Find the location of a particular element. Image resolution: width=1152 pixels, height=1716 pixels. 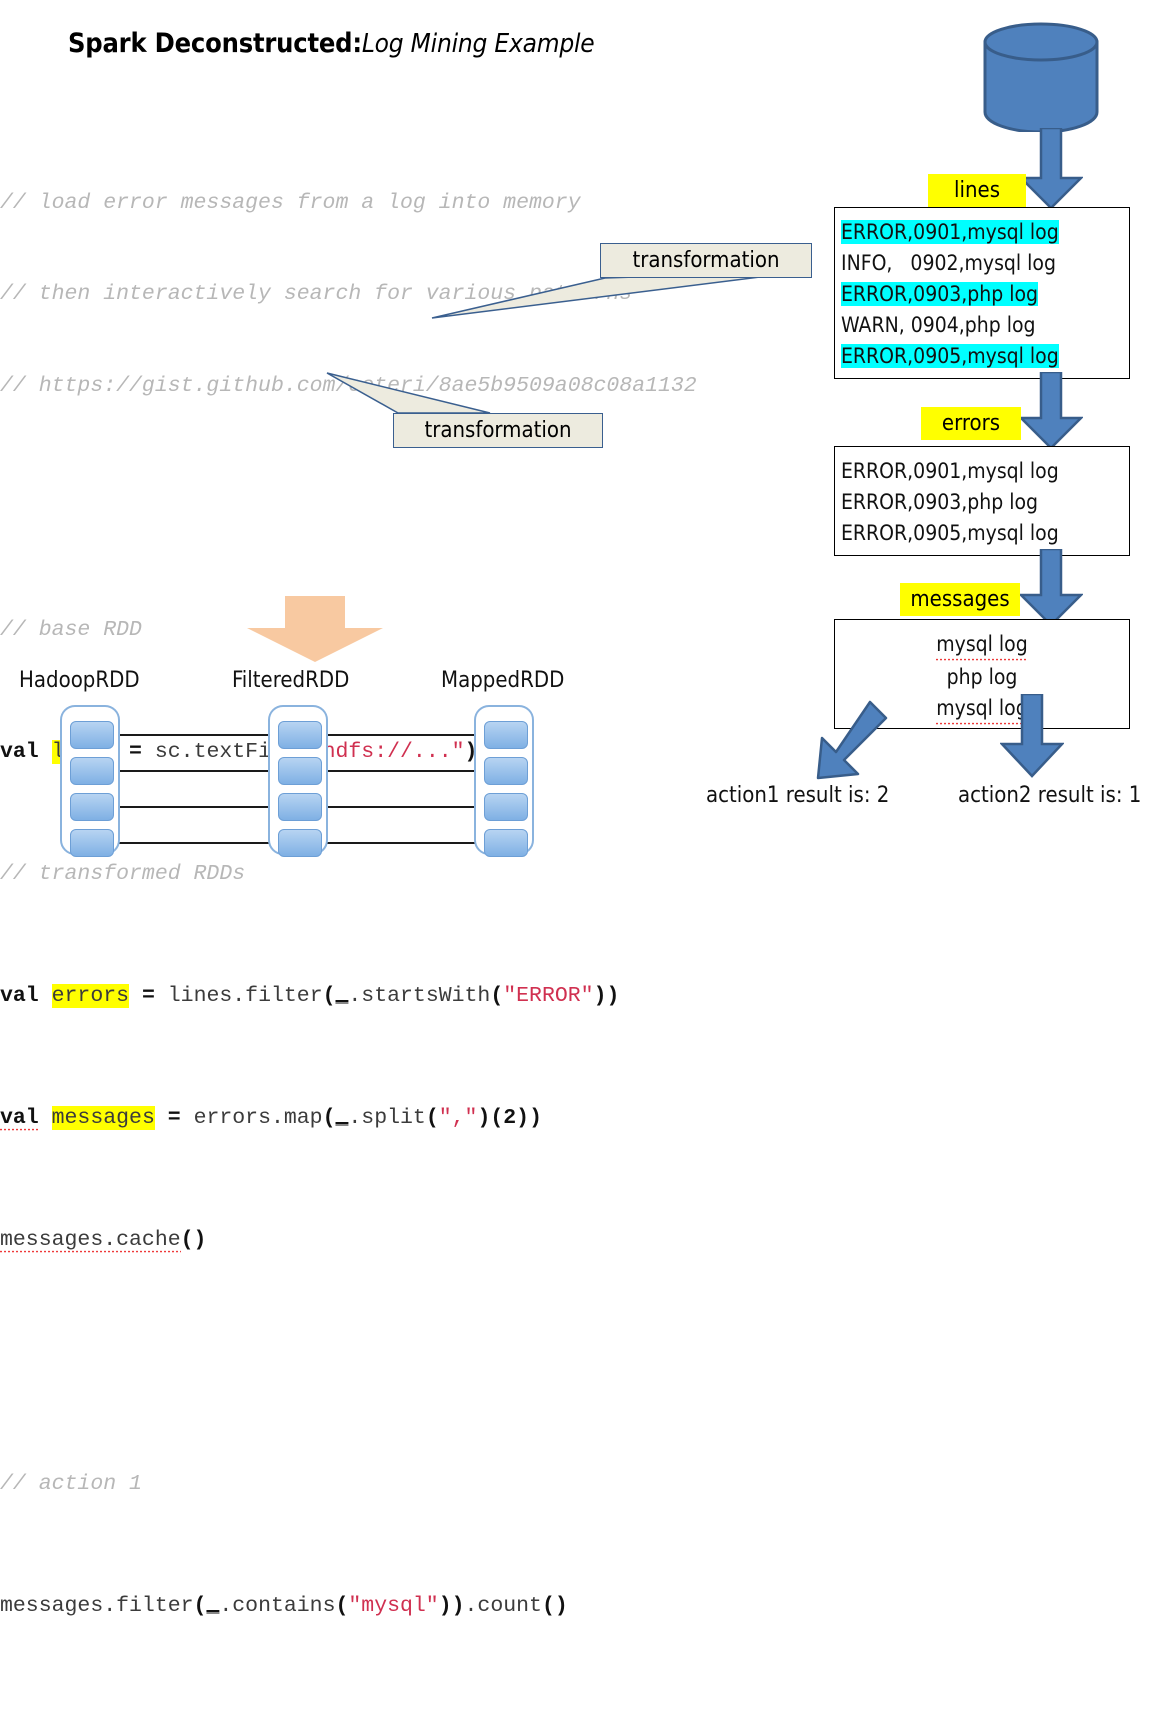

rdd-label-hadooprdd: HadoopRDD is located at coordinates (79, 680).